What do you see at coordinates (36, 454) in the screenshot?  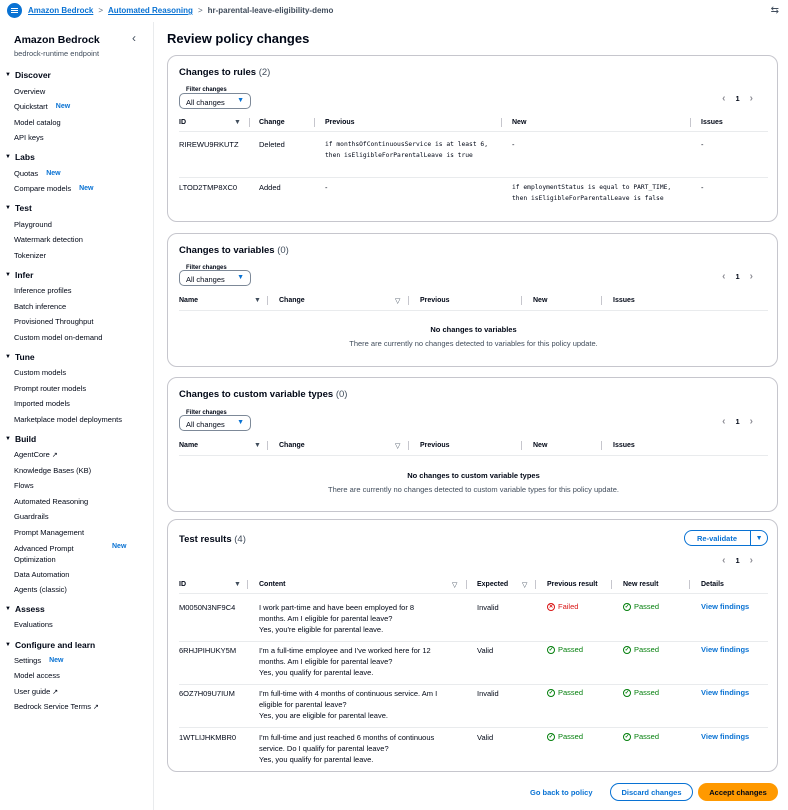 I see `sidebar-item-agentcore: AgentCore ↗` at bounding box center [36, 454].